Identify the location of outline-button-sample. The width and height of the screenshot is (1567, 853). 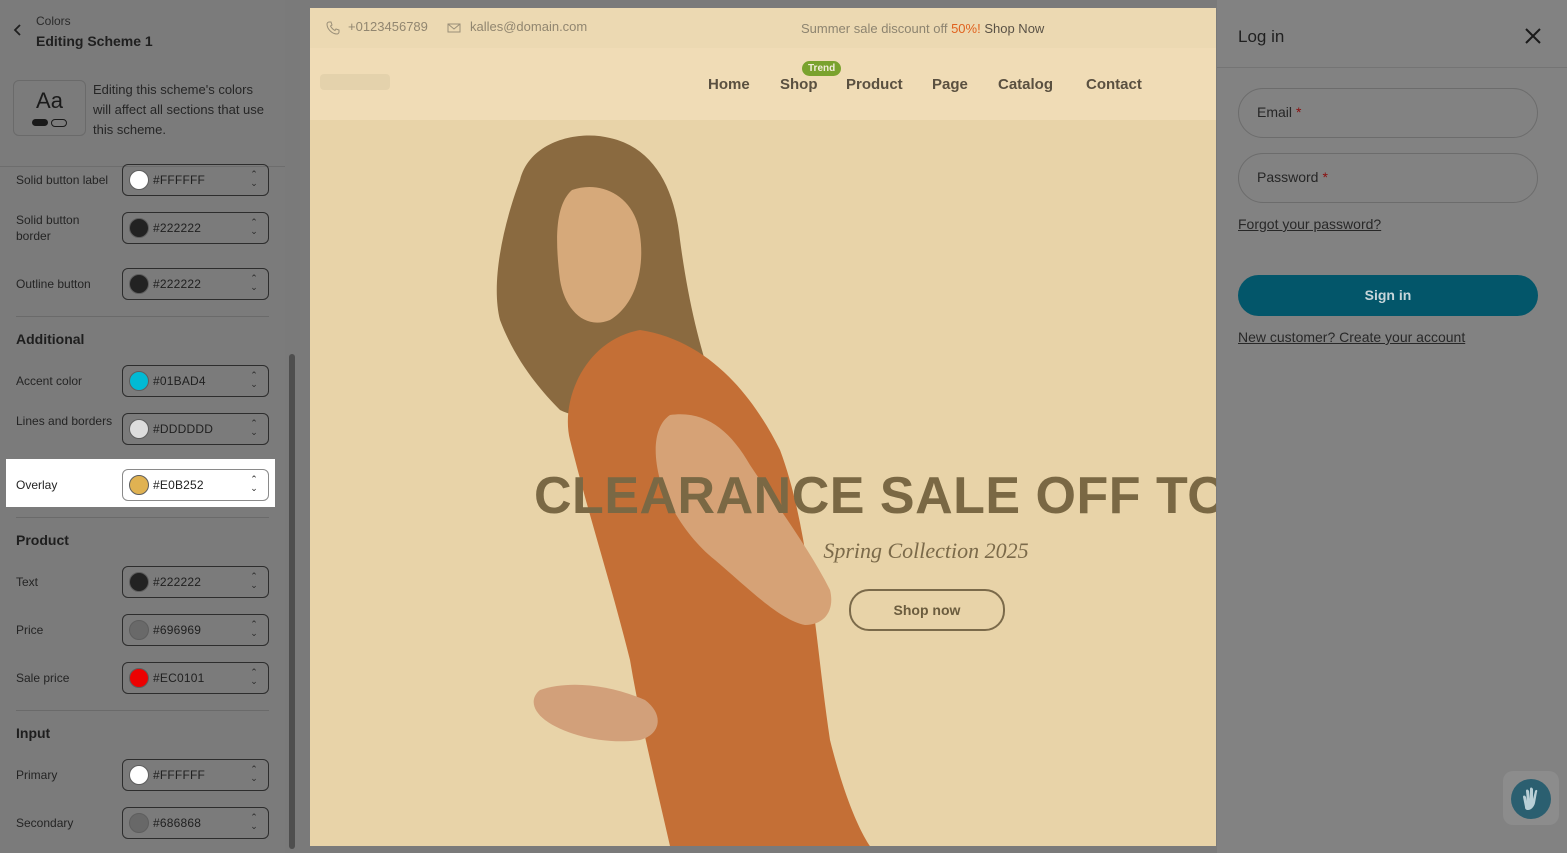
(59, 123).